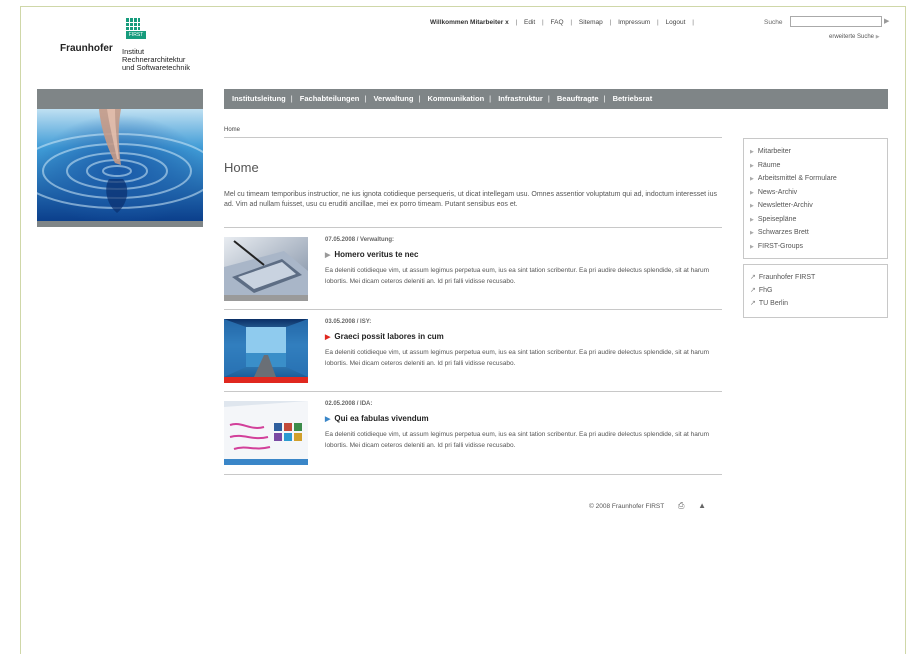 Image resolution: width=906 pixels, height=654 pixels. I want to click on nav-betriebsrat: Betriebsrat, so click(633, 98).